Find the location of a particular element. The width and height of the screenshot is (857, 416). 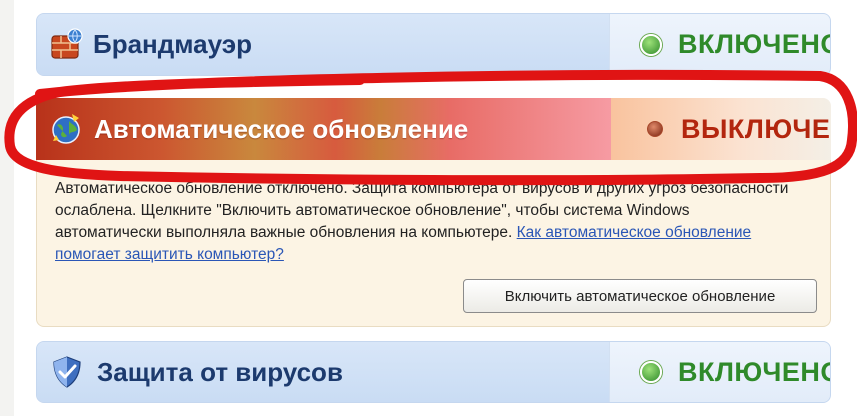

enable-auto-update-button: Включить автоматическое обновление is located at coordinates (640, 296).